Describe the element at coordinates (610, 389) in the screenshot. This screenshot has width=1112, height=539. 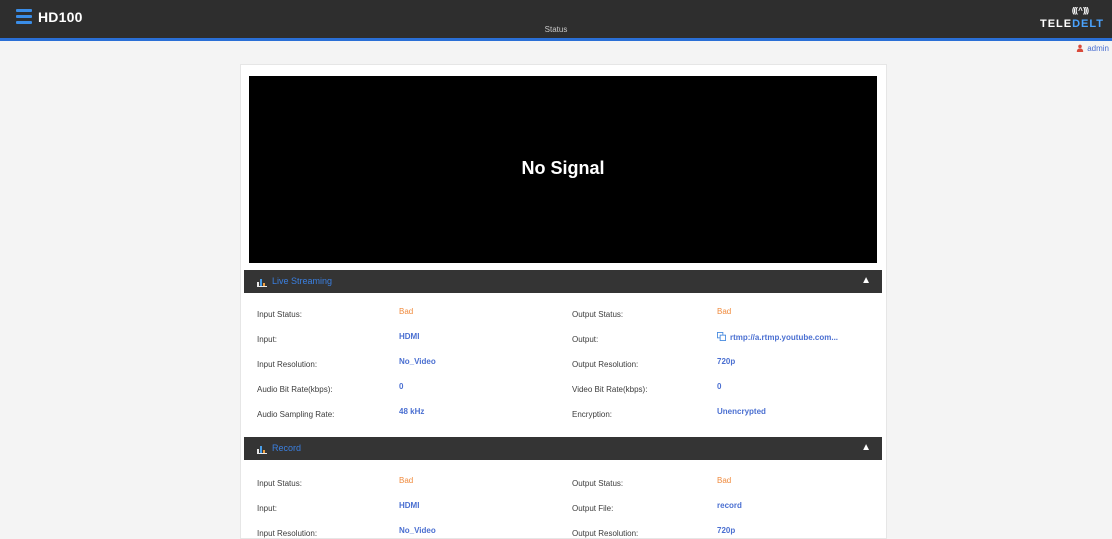
I see `video-bitrate-label: Video Bit Rate(kbps):` at that location.